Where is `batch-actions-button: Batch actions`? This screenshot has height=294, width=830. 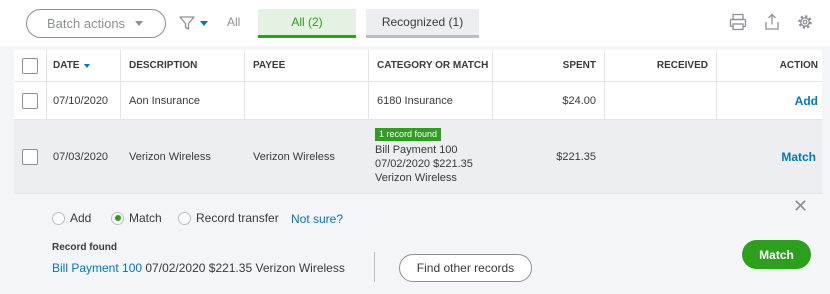
batch-actions-button: Batch actions is located at coordinates (96, 23).